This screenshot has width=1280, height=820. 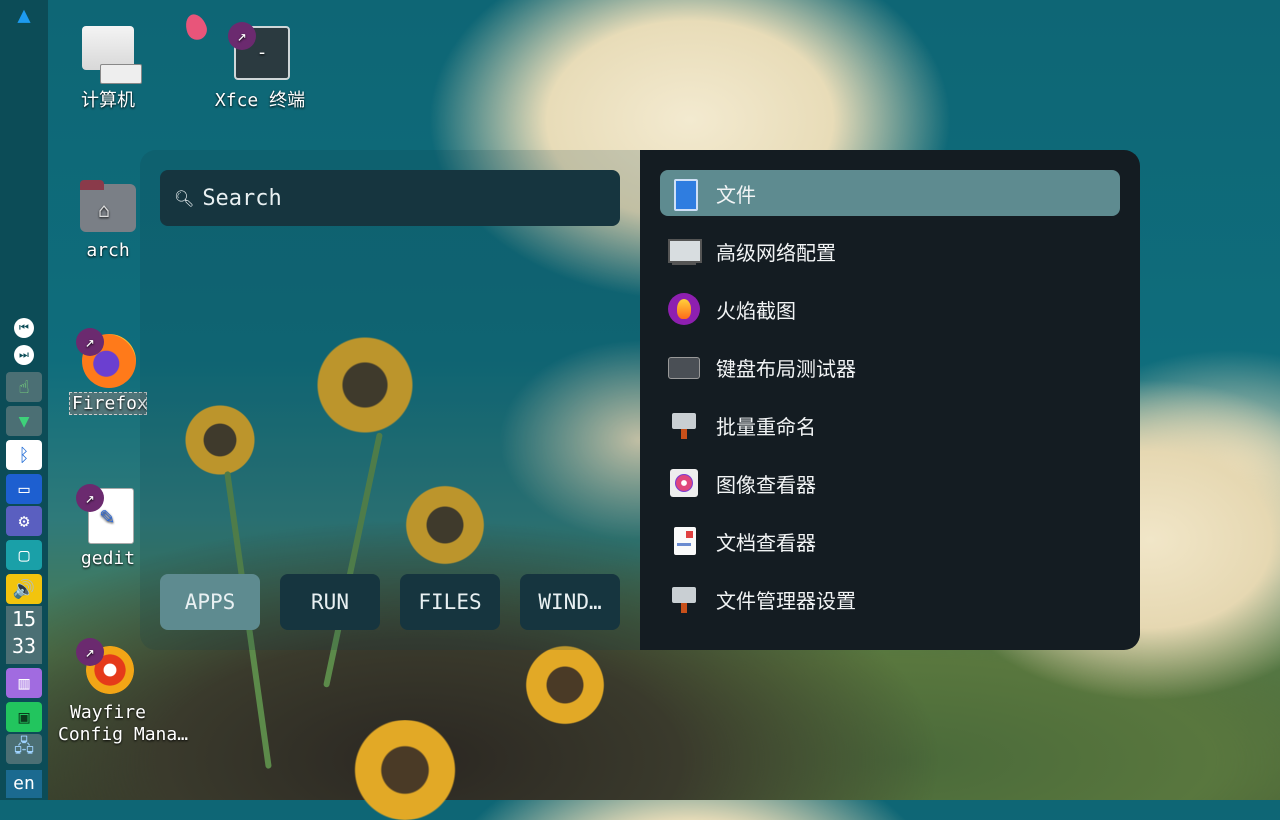 What do you see at coordinates (184, 198) in the screenshot?
I see `search-icon: 🔍︎` at bounding box center [184, 198].